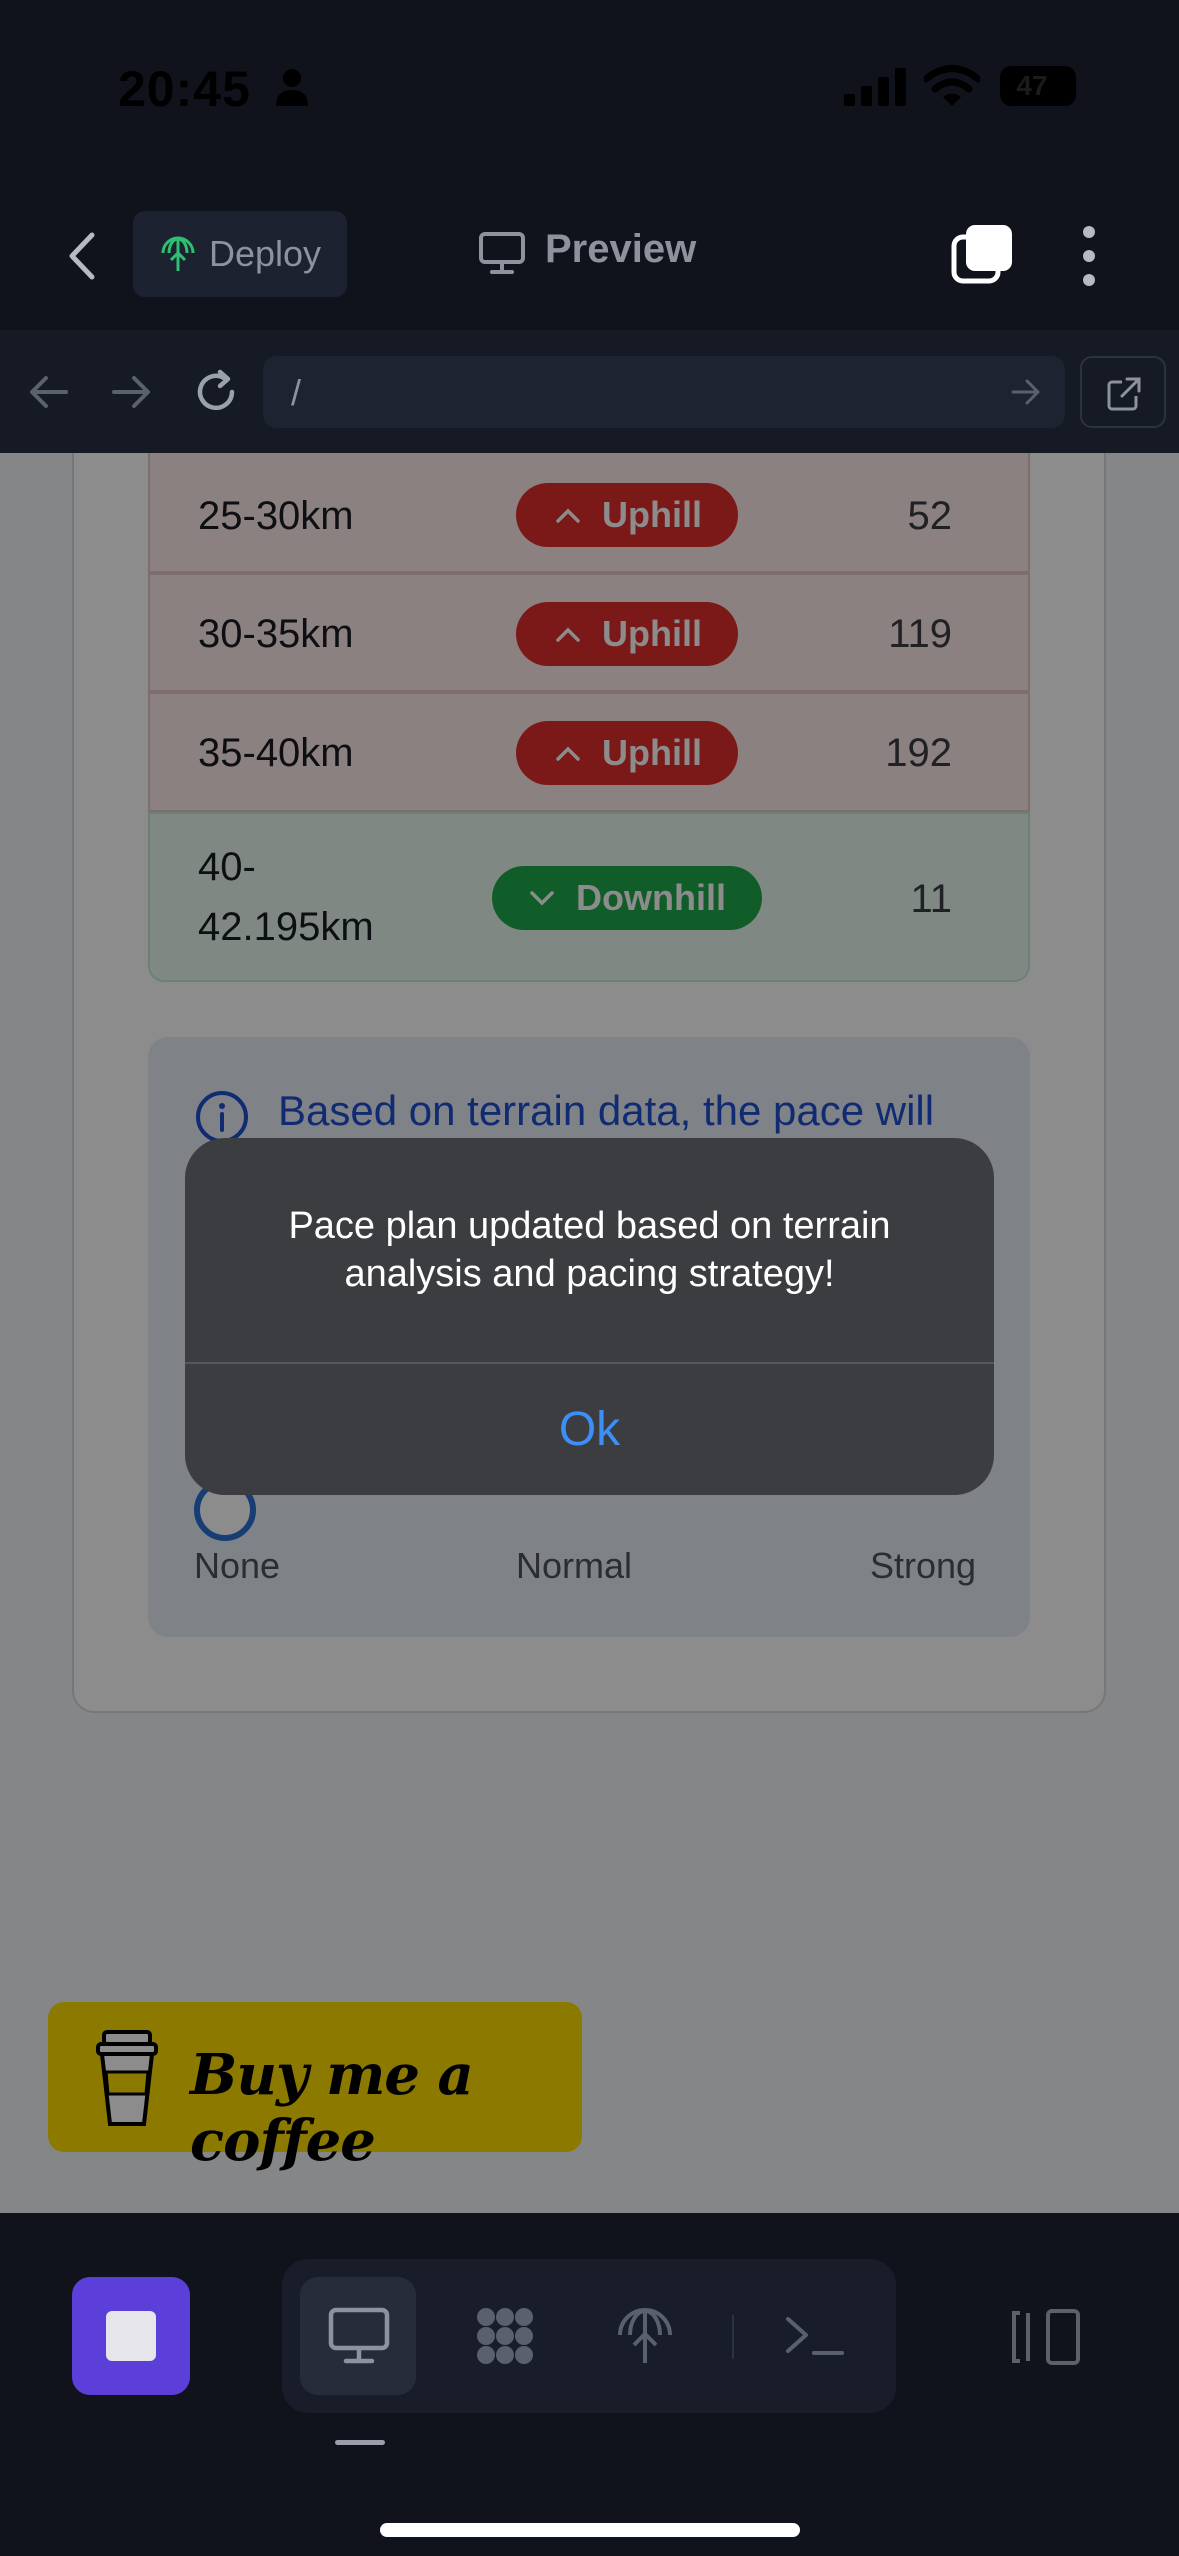 The height and width of the screenshot is (2556, 1179). I want to click on home-indicator, so click(590, 2530).